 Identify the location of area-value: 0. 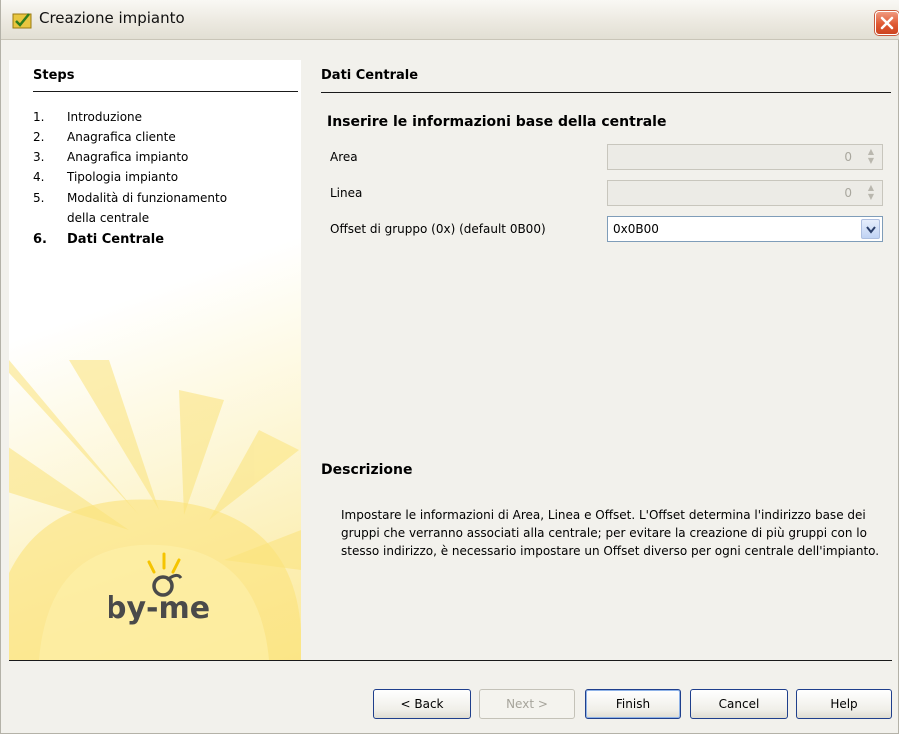
(848, 157).